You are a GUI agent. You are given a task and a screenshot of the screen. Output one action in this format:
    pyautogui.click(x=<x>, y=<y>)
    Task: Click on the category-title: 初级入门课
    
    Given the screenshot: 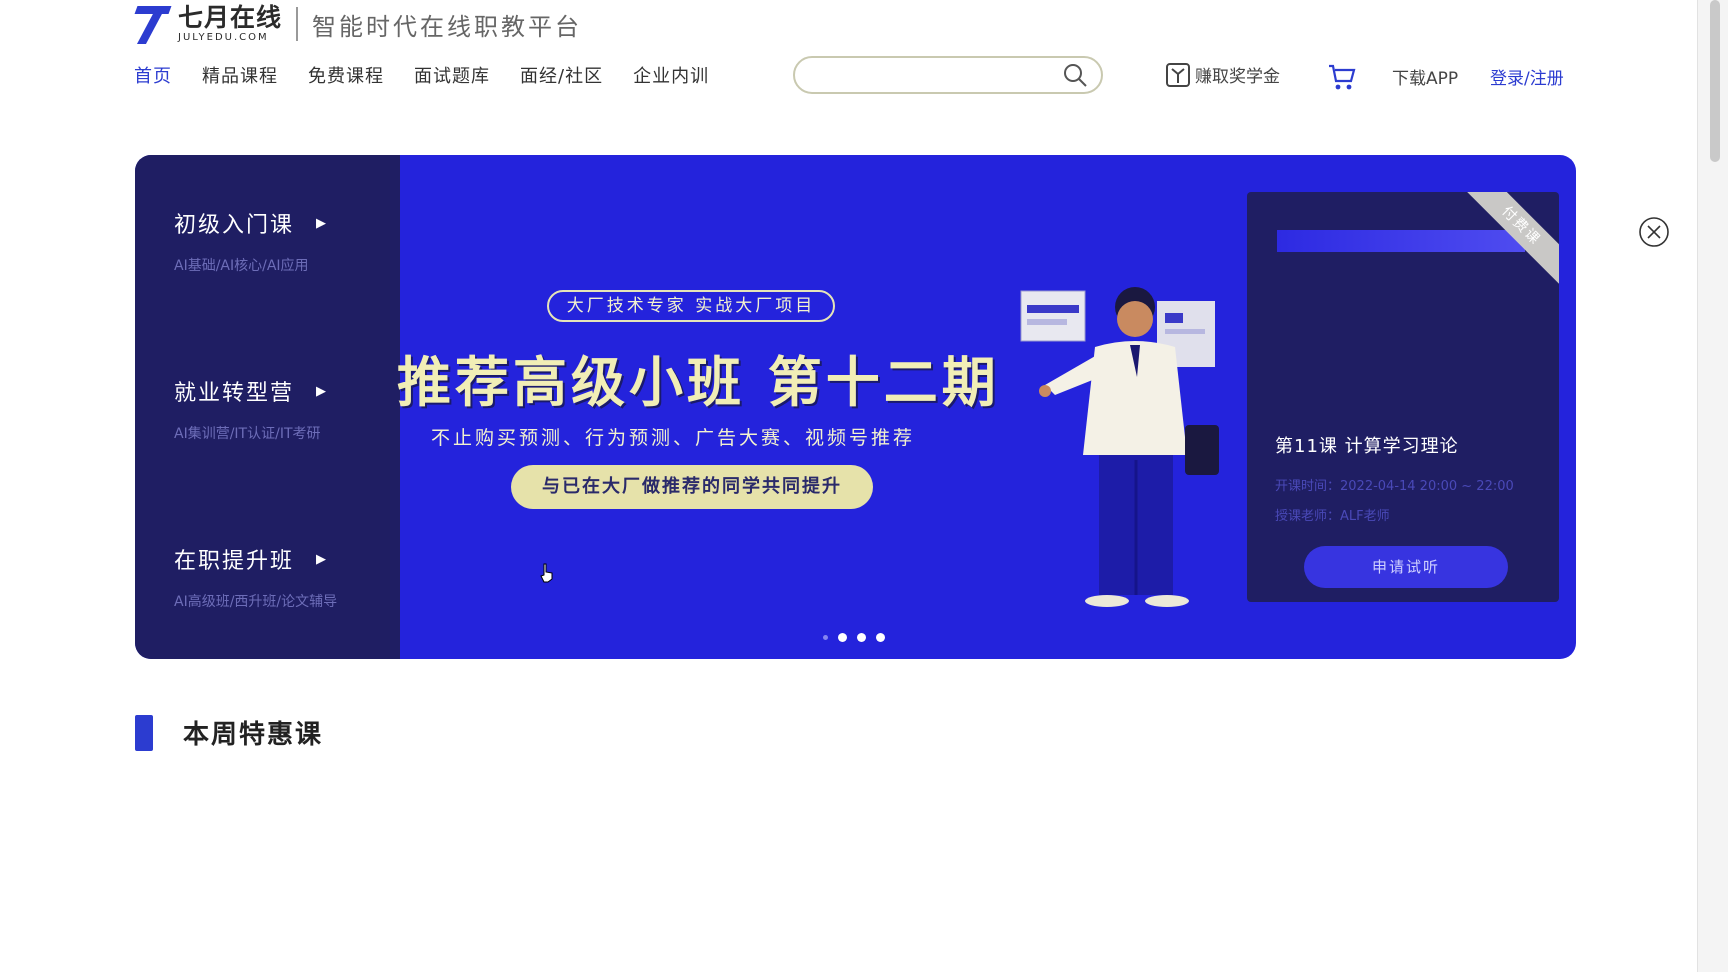 What is the action you would take?
    pyautogui.click(x=234, y=225)
    